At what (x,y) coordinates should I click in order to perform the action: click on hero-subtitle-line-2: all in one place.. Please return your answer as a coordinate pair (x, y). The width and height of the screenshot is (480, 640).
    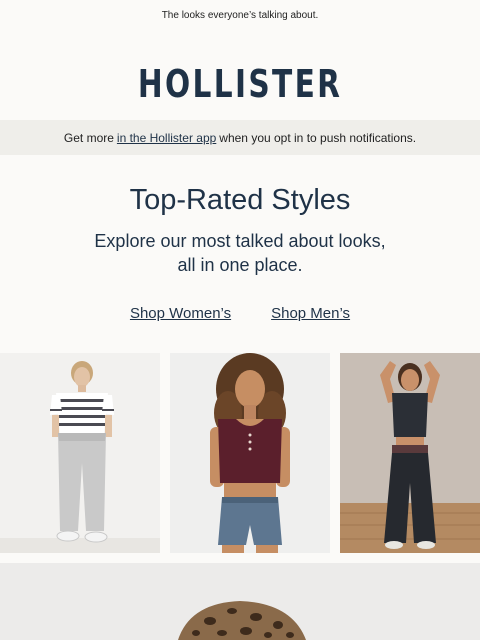
    Looking at the image, I should click on (240, 265).